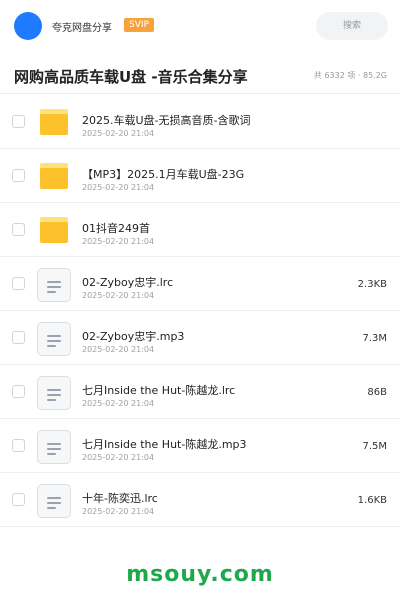 This screenshot has height=600, width=400. I want to click on list-item: 【MP3】2025.1月车载U盘-23G 2025-02-20 21:04, so click(200, 176).